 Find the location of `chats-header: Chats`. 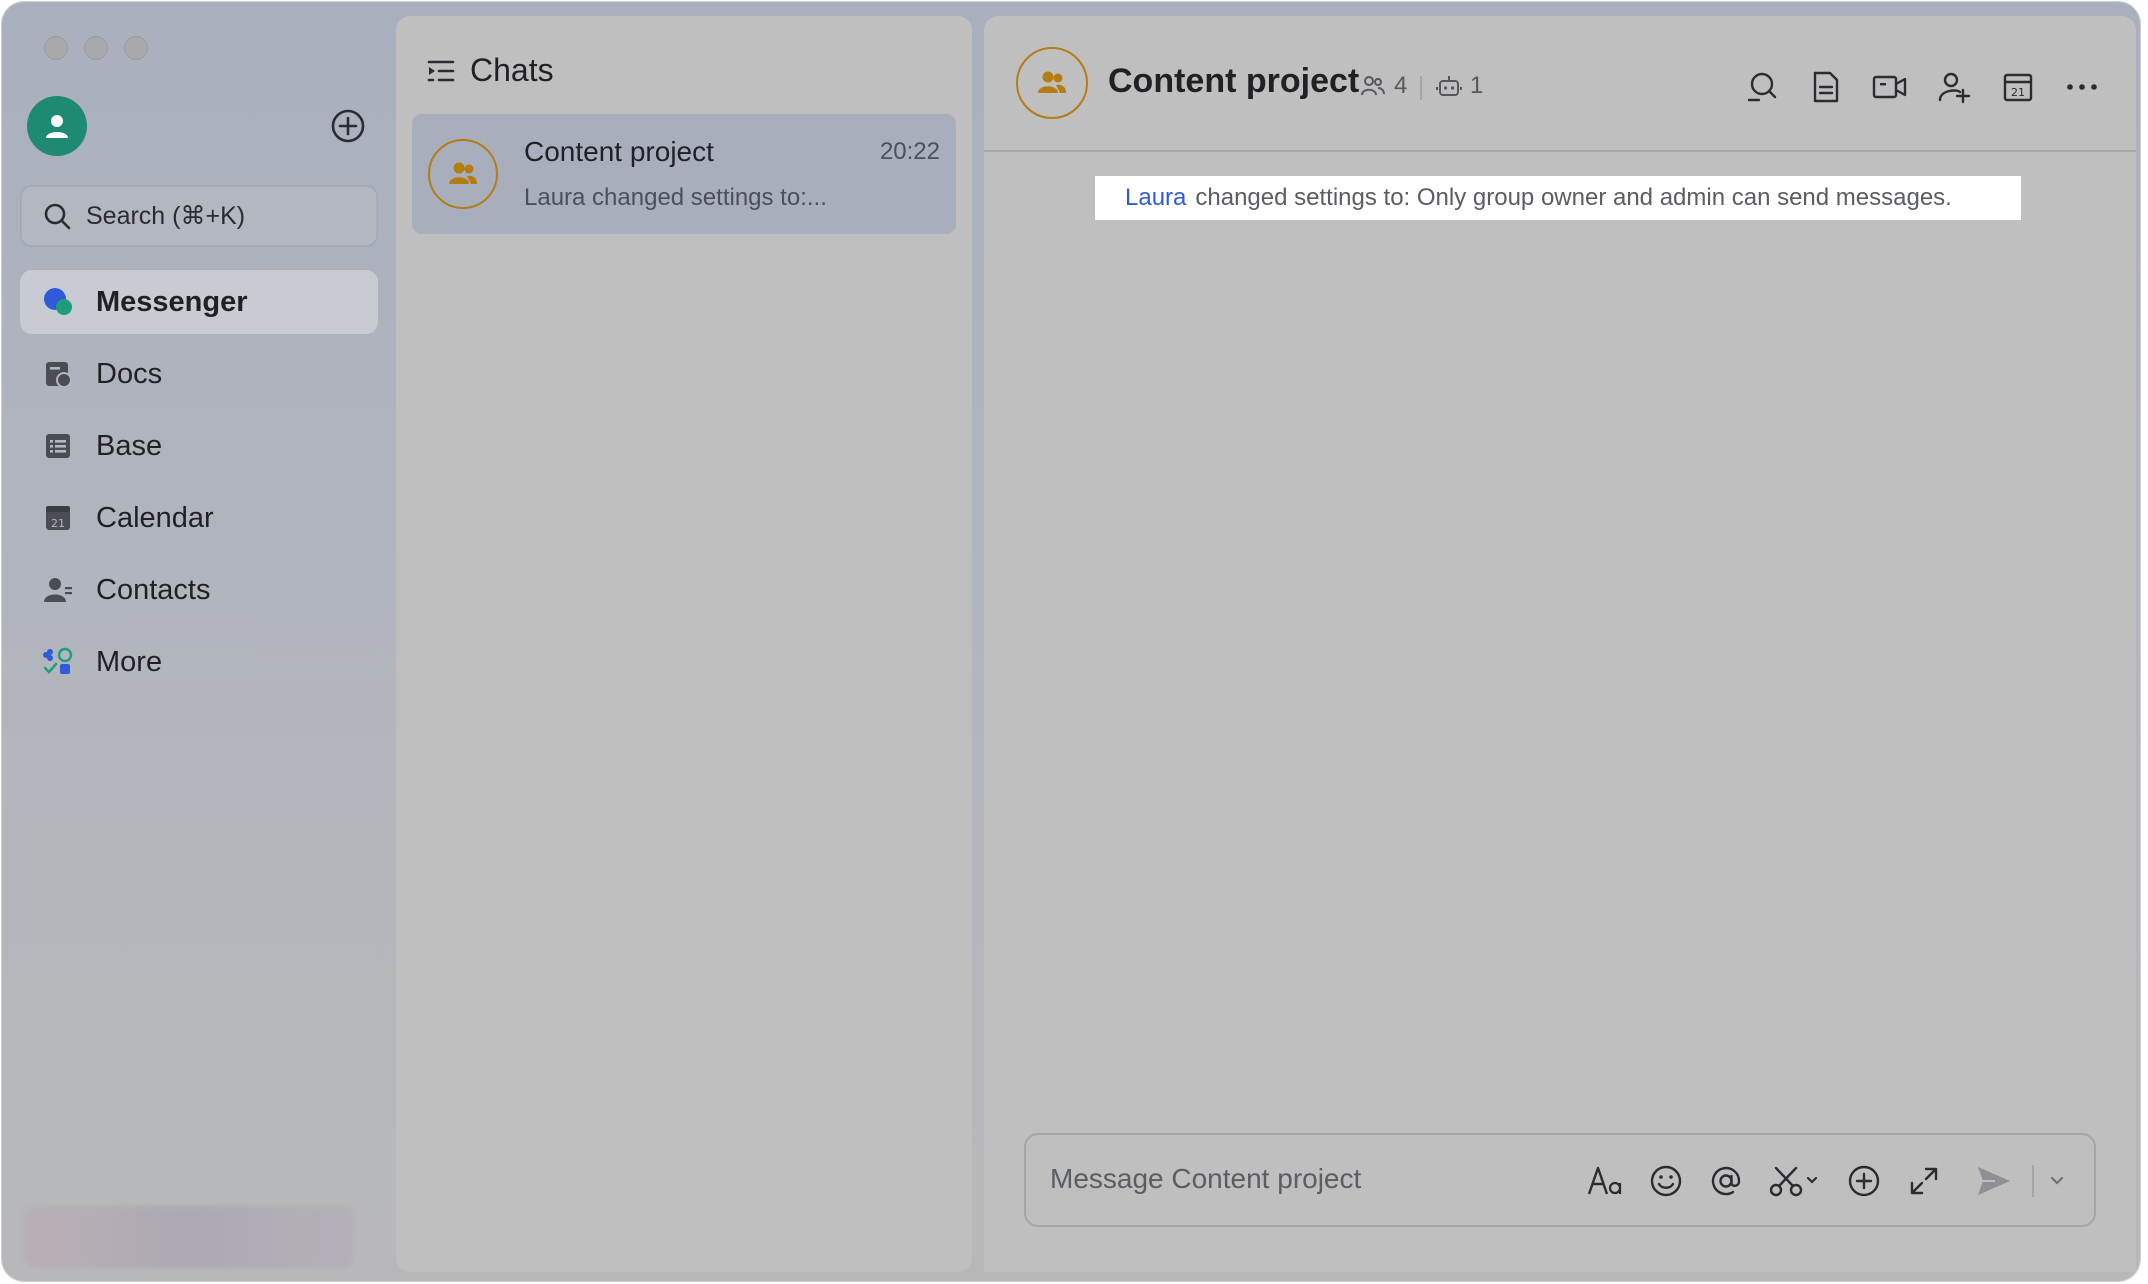

chats-header: Chats is located at coordinates (490, 70).